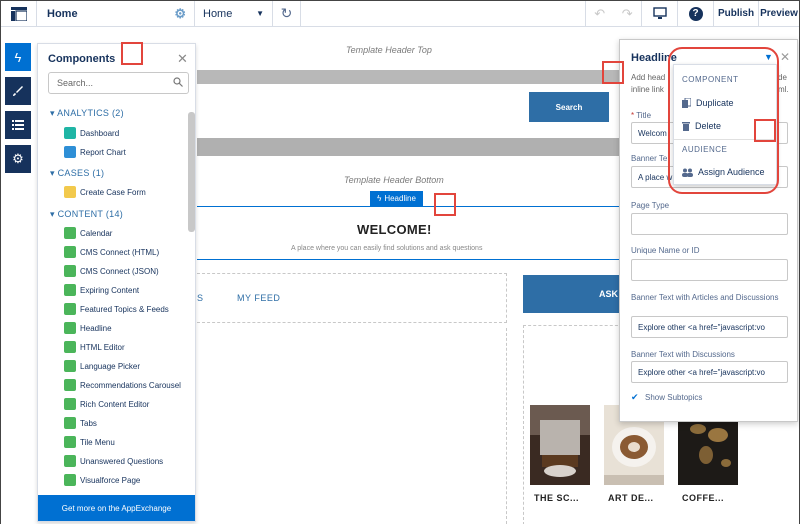 This screenshot has width=800, height=524. I want to click on component-item: Dashboard, so click(91, 133).